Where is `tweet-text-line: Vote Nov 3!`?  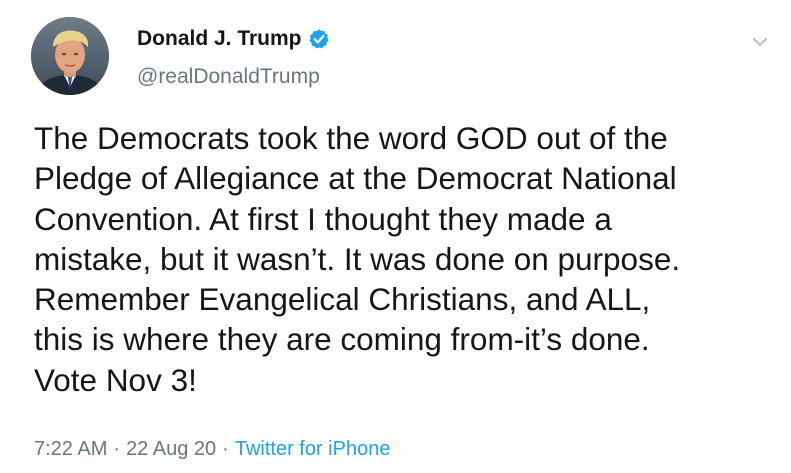
tweet-text-line: Vote Nov 3! is located at coordinates (115, 379).